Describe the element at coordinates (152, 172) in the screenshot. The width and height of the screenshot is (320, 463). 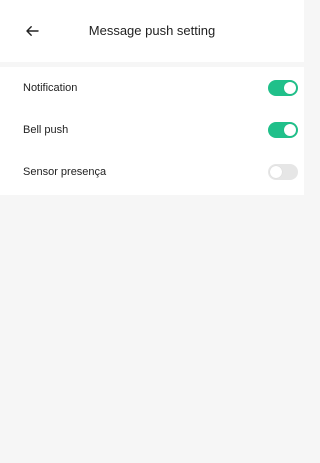
I see `sensor-presence-setting-row: Sensor presença` at that location.